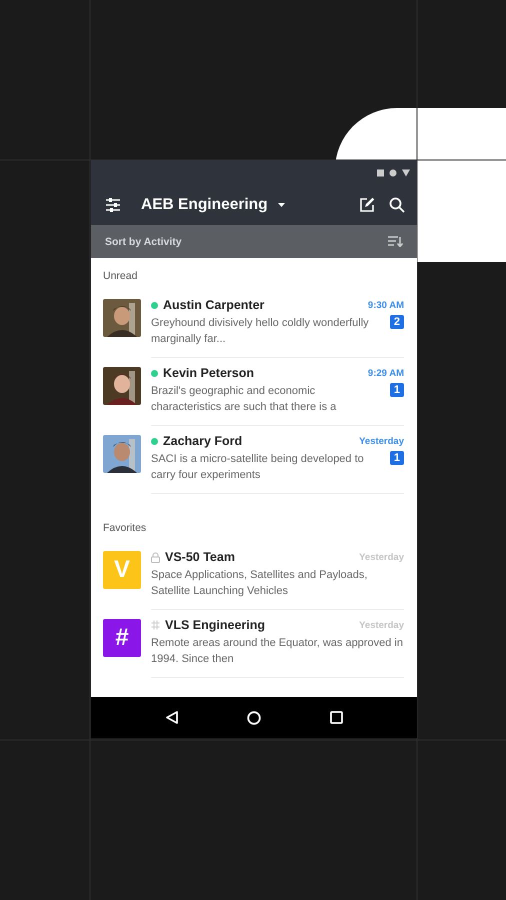  What do you see at coordinates (125, 528) in the screenshot?
I see `section-title: Favorites` at bounding box center [125, 528].